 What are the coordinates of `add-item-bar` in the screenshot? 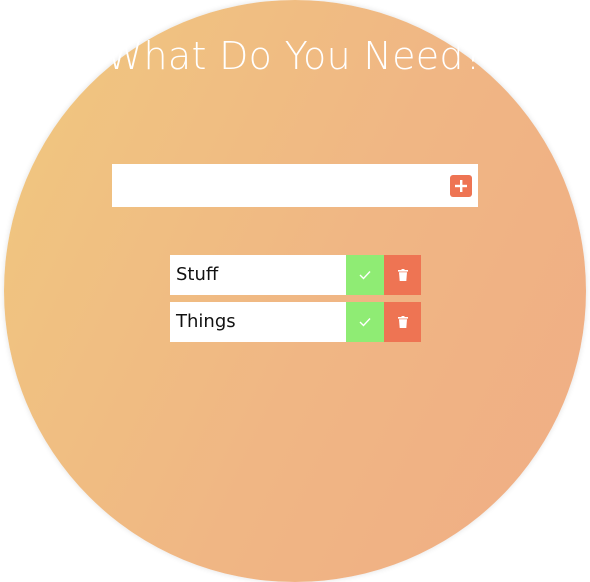 It's located at (295, 185).